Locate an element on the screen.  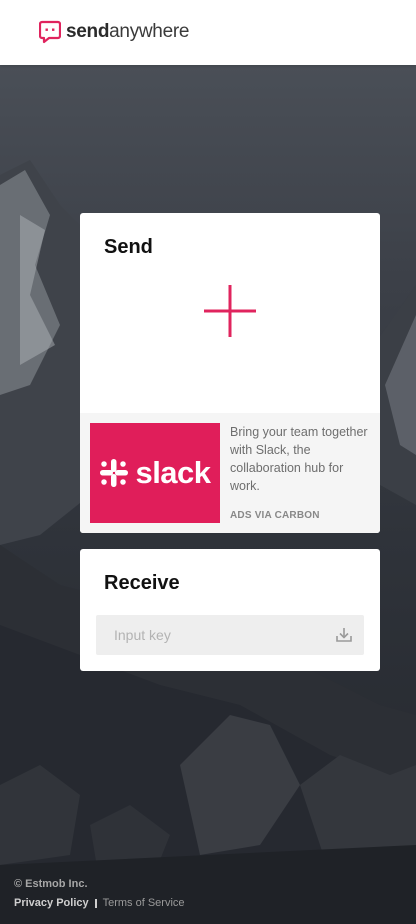
send-title: Send is located at coordinates (128, 247).